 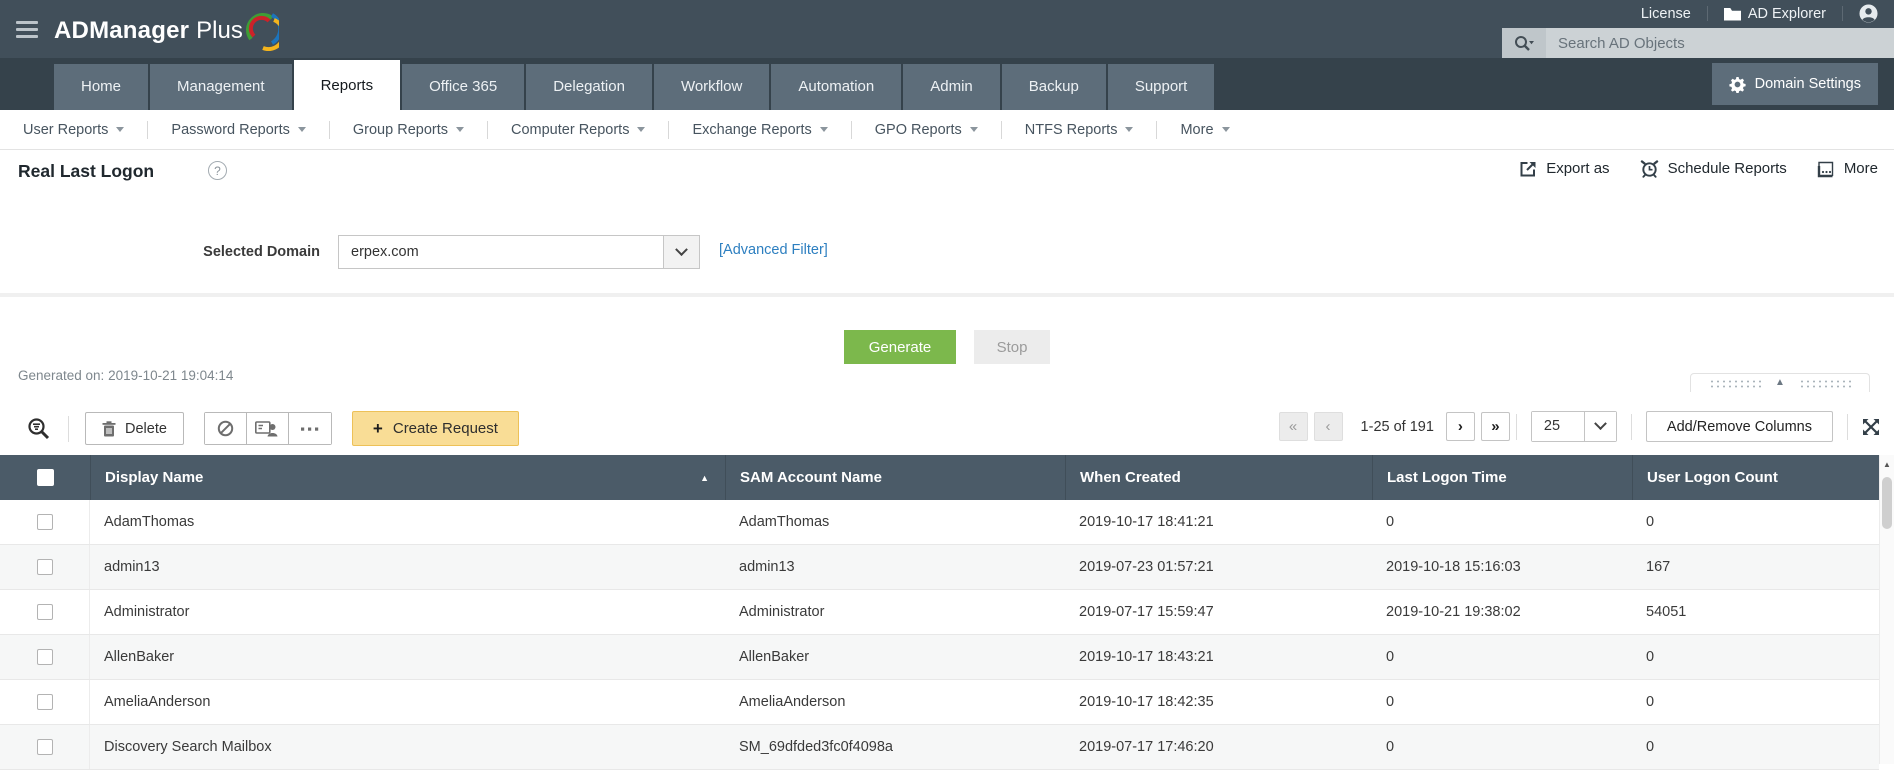 What do you see at coordinates (134, 428) in the screenshot?
I see `delete-button: Delete` at bounding box center [134, 428].